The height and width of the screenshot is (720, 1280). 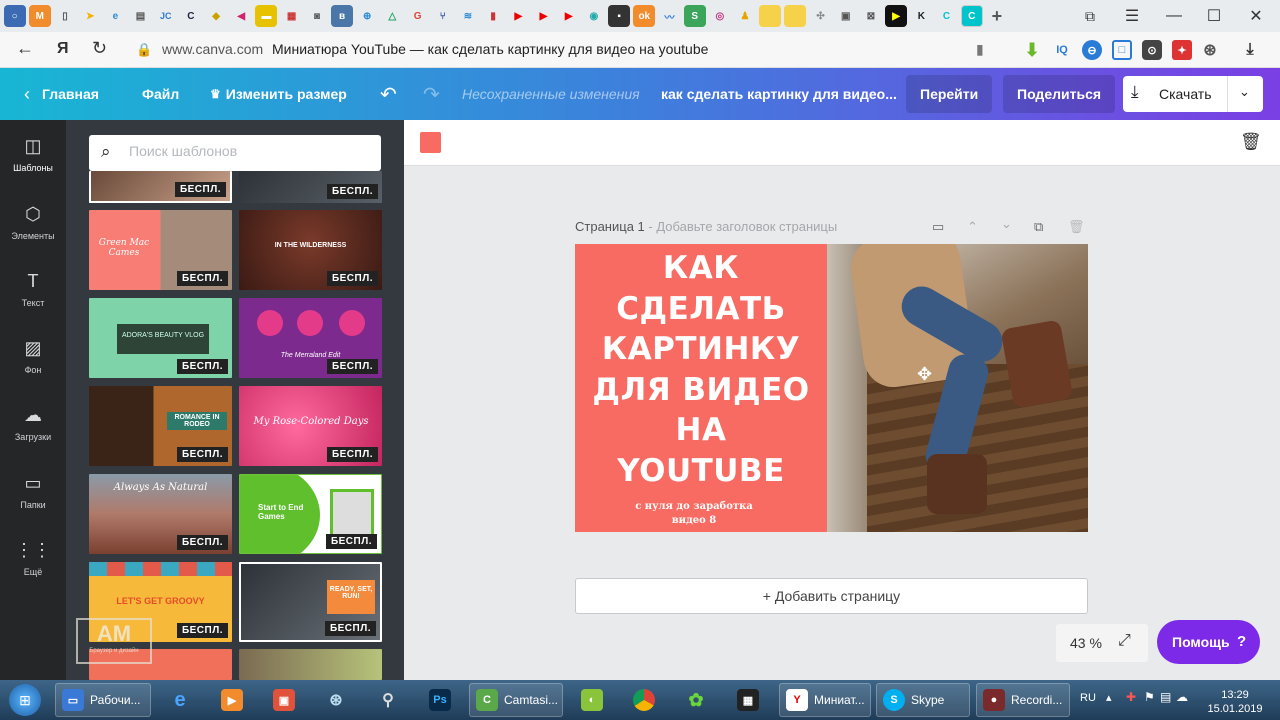 What do you see at coordinates (1214, 16) in the screenshot?
I see `maximize-icon: ☐` at bounding box center [1214, 16].